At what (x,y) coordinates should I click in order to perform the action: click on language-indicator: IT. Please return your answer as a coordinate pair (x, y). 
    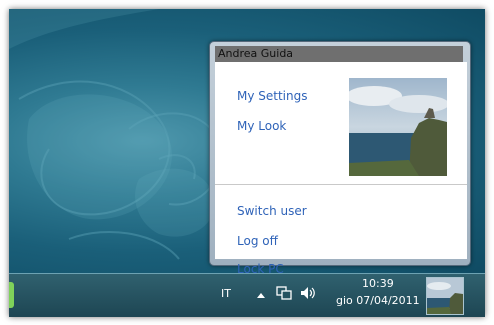
    Looking at the image, I should click on (226, 293).